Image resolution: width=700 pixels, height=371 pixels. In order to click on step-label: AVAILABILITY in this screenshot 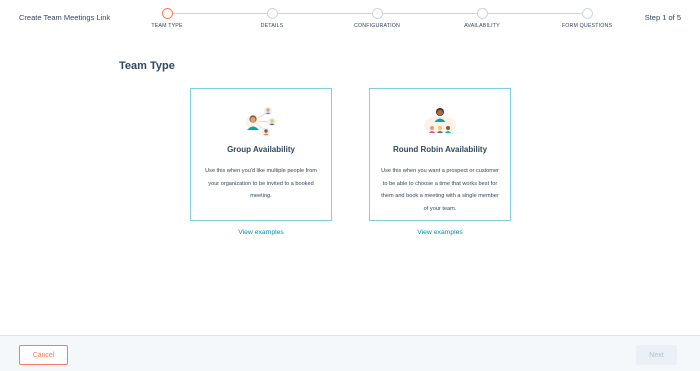, I will do `click(482, 26)`.